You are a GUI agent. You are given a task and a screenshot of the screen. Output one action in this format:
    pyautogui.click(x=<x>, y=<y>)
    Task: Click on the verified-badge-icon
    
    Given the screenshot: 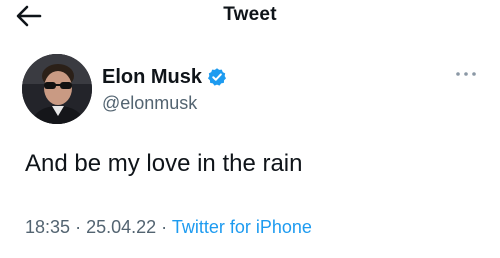 What is the action you would take?
    pyautogui.click(x=217, y=77)
    